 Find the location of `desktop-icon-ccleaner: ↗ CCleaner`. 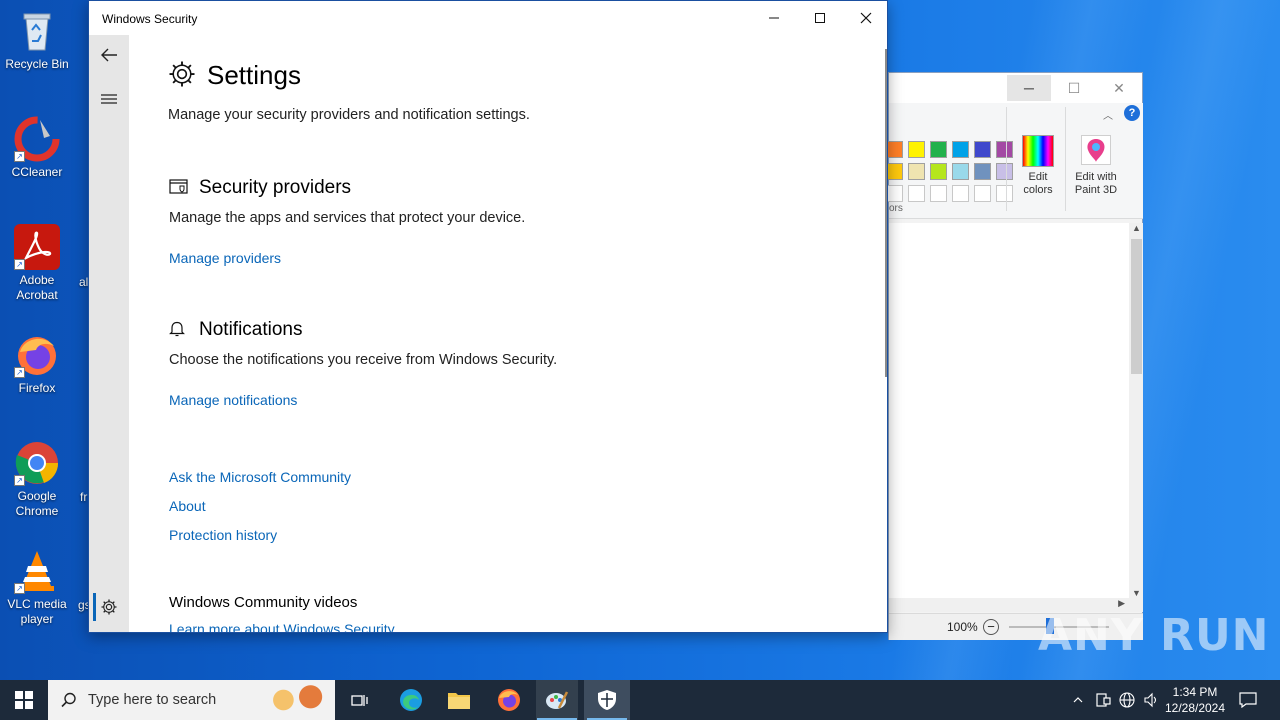

desktop-icon-ccleaner: ↗ CCleaner is located at coordinates (37, 148).